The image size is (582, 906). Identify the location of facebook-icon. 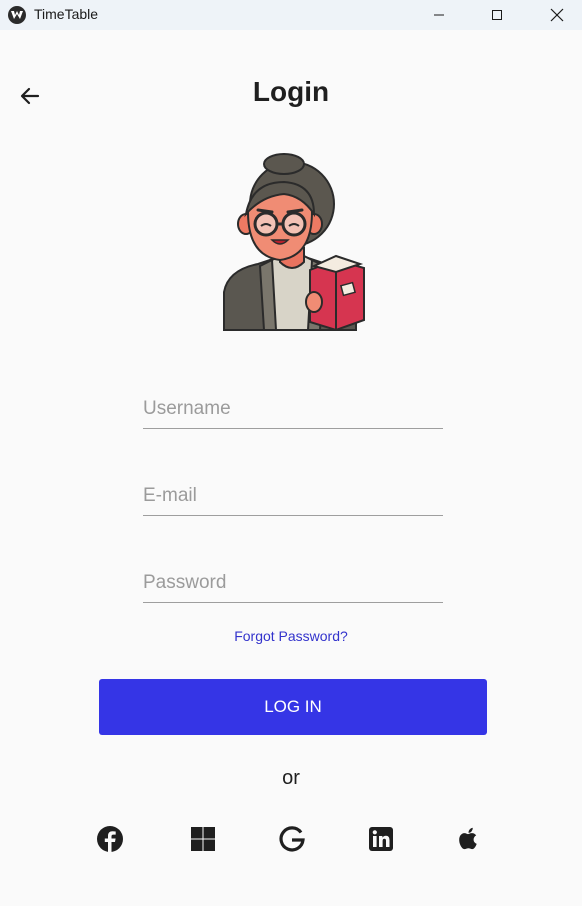
(110, 839).